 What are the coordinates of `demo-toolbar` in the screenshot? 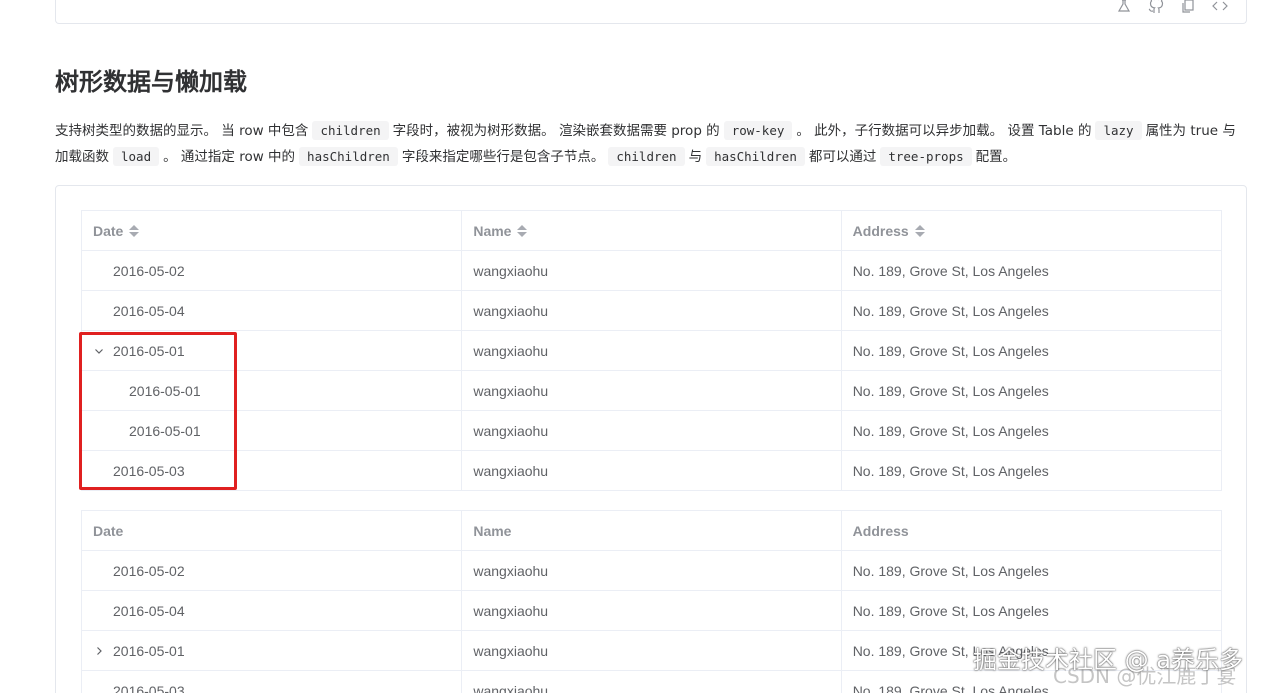 It's located at (1172, 7).